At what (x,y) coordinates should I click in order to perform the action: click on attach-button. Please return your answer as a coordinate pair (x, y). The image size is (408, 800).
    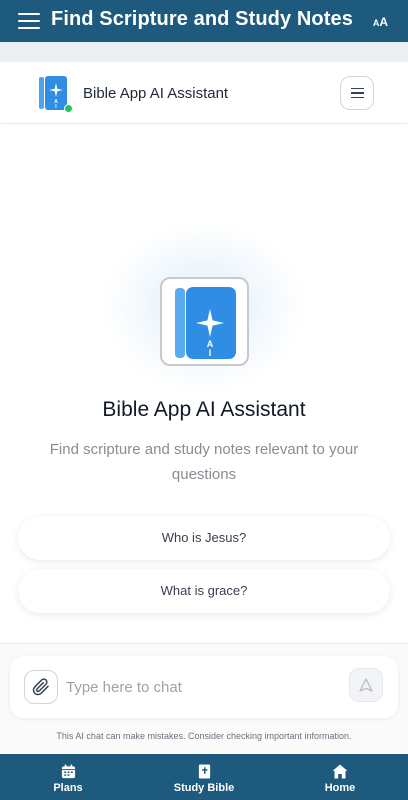
    Looking at the image, I should click on (41, 687).